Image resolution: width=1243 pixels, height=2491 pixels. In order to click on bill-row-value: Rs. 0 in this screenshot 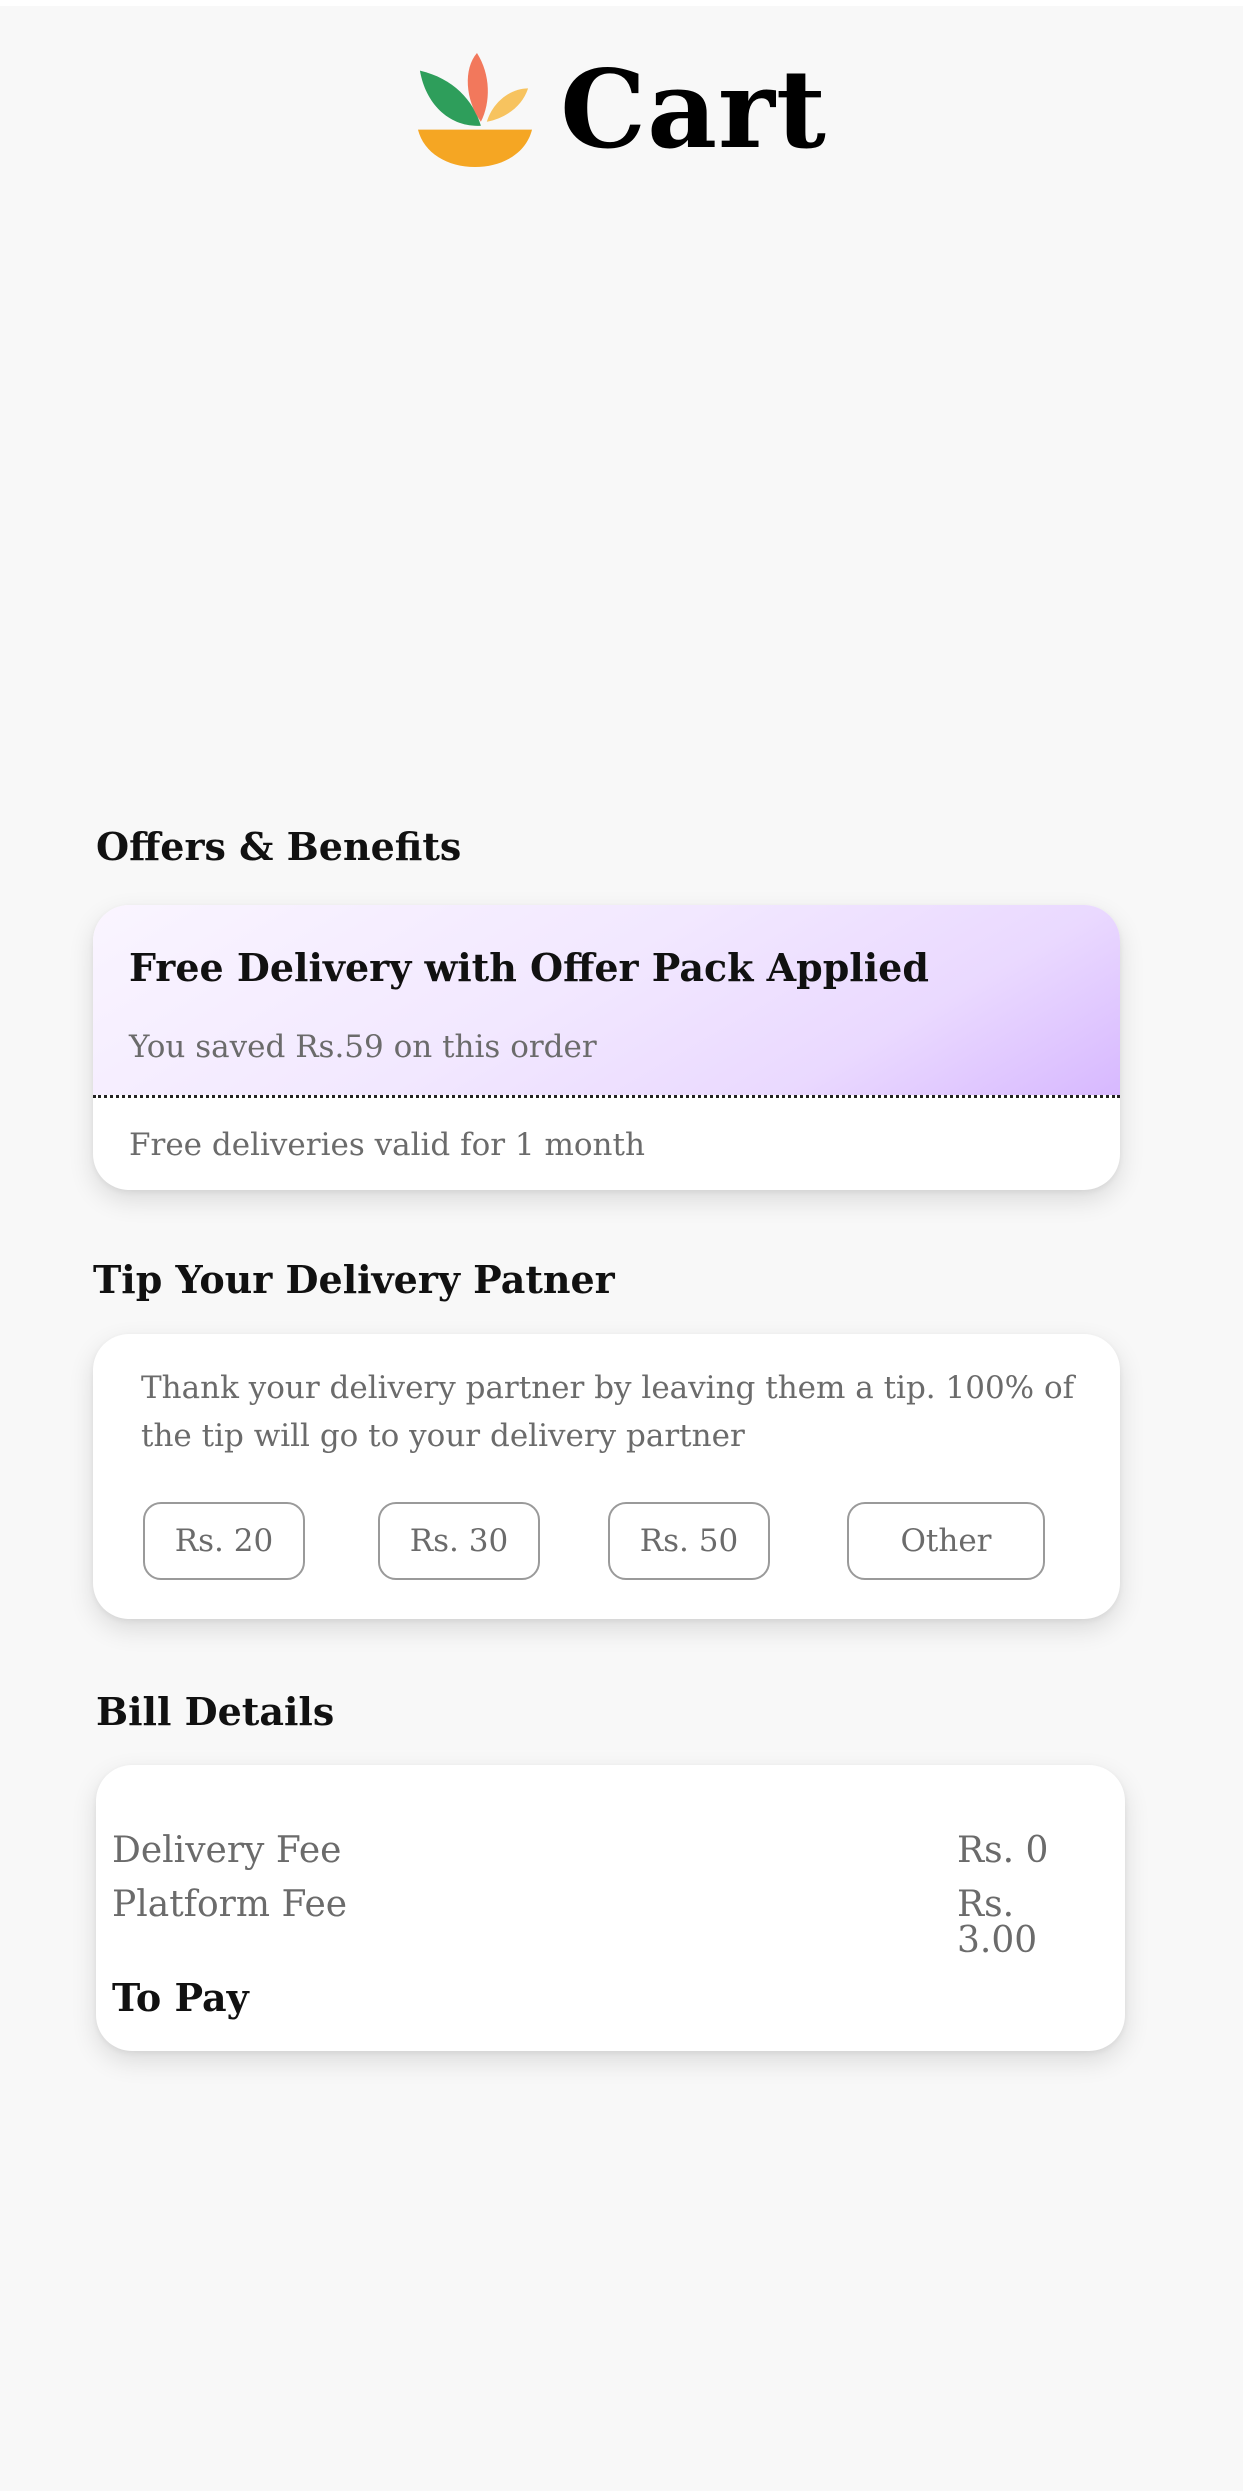, I will do `click(1003, 1850)`.